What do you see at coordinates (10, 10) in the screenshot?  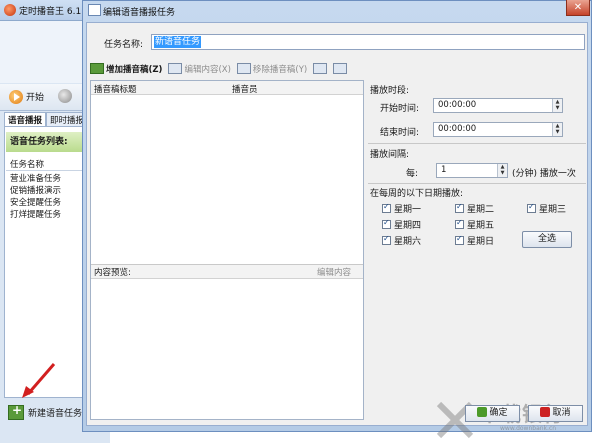 I see `app-icon` at bounding box center [10, 10].